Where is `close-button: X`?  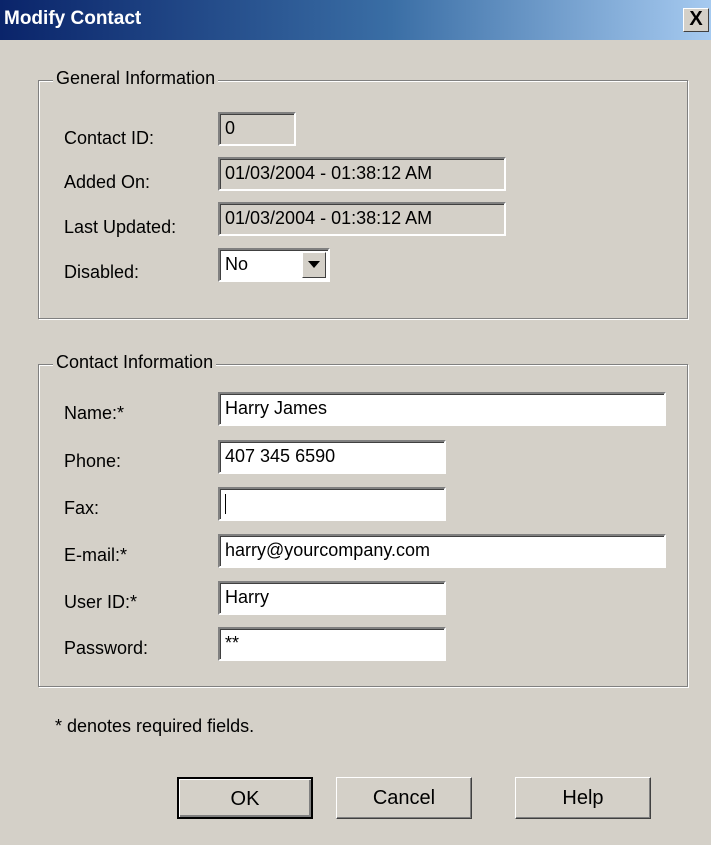
close-button: X is located at coordinates (696, 20).